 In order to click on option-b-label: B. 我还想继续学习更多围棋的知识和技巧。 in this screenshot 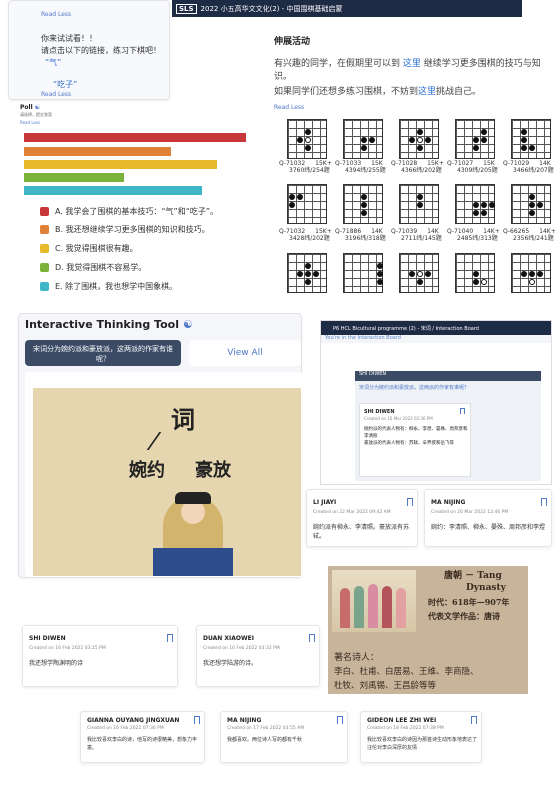, I will do `click(132, 229)`.